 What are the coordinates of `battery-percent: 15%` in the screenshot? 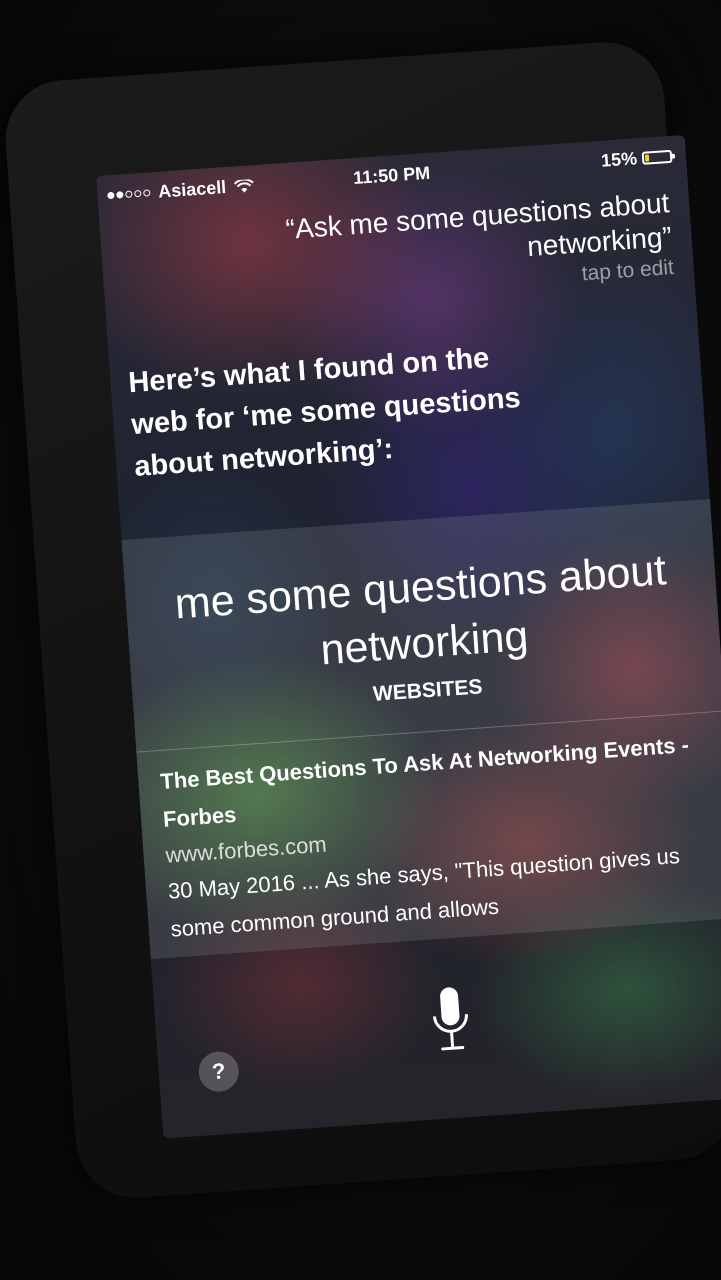 It's located at (619, 159).